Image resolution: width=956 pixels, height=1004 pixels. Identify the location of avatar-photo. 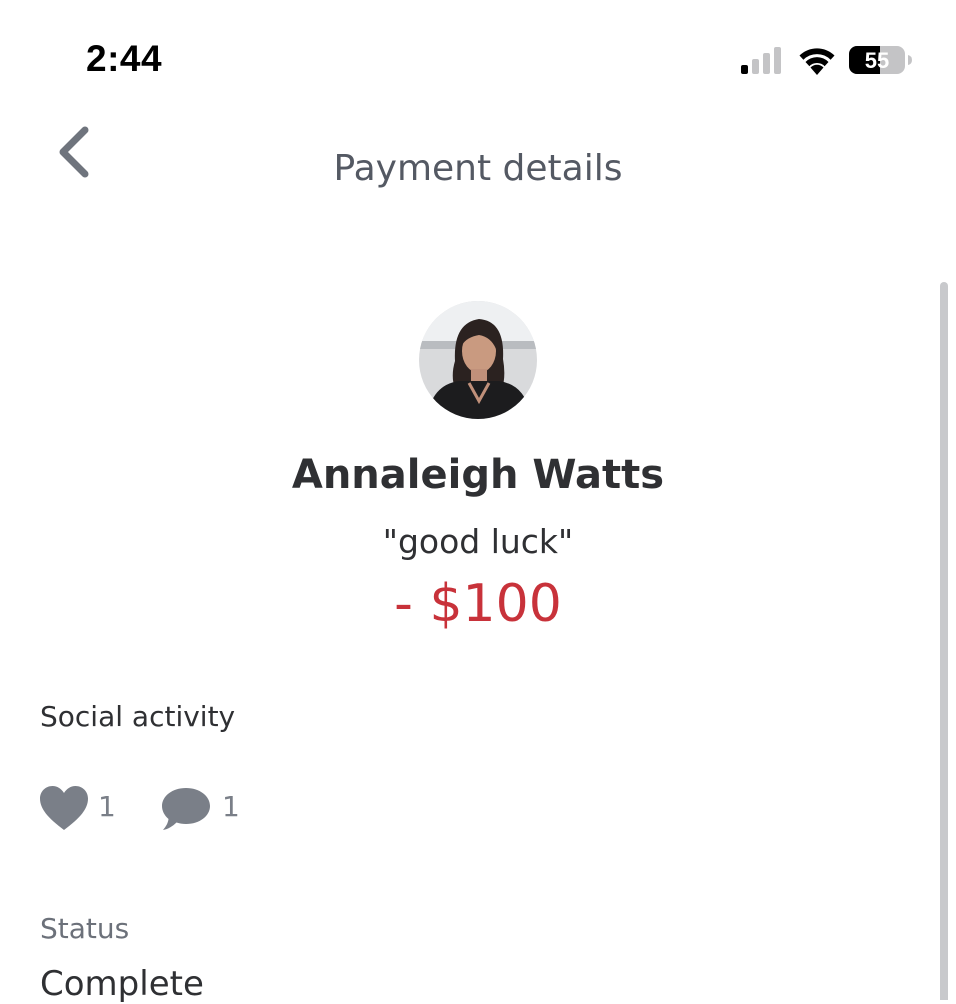
(478, 360).